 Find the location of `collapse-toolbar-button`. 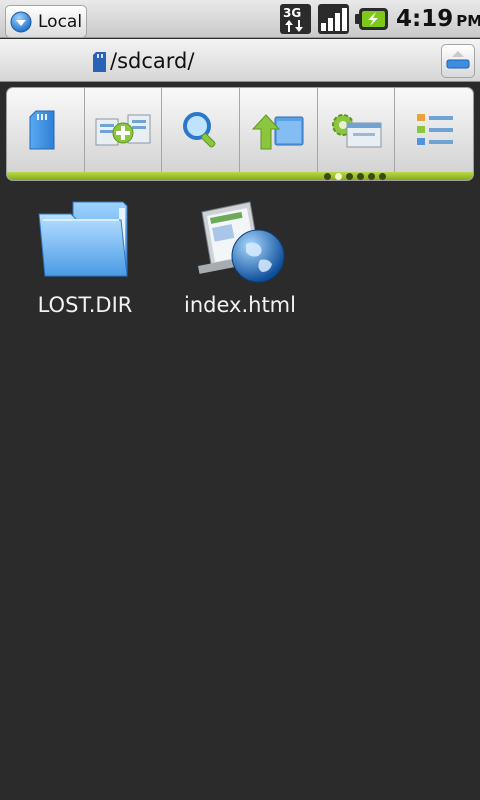

collapse-toolbar-button is located at coordinates (458, 61).